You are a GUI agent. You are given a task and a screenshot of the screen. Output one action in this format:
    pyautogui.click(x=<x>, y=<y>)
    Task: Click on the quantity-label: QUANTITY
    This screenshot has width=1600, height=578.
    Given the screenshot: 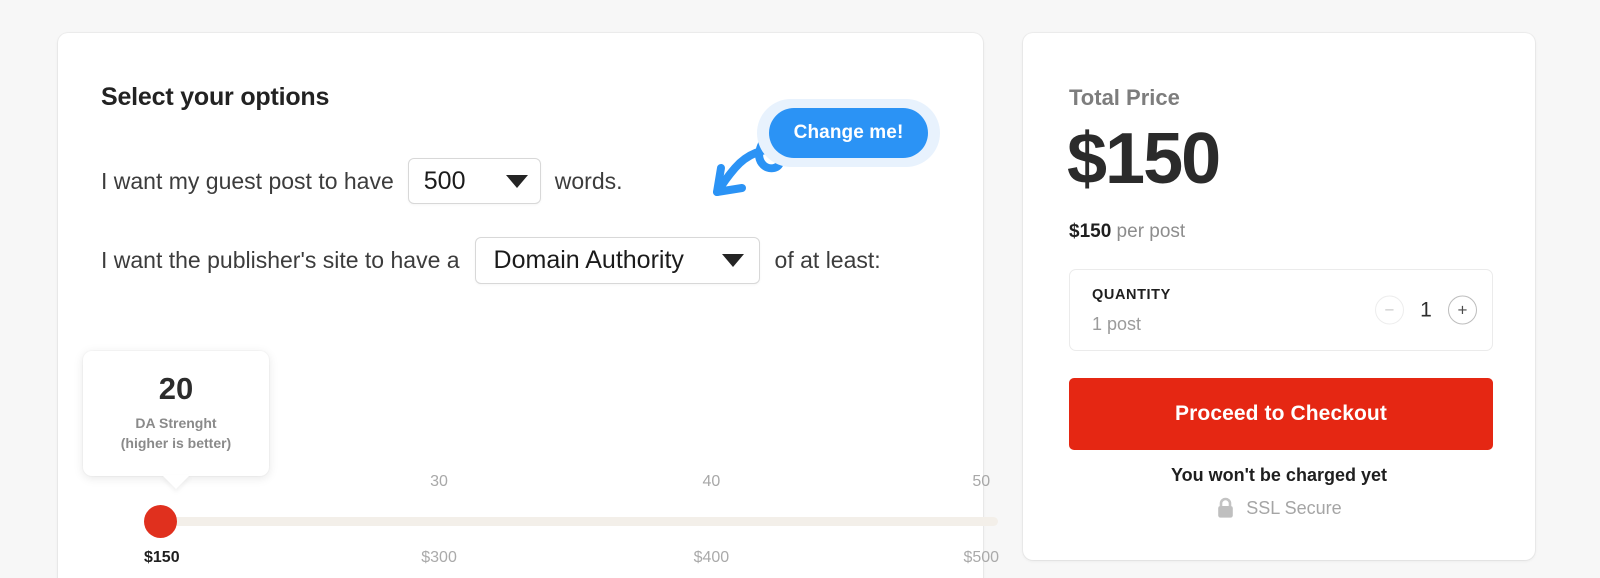 What is the action you would take?
    pyautogui.click(x=1131, y=295)
    